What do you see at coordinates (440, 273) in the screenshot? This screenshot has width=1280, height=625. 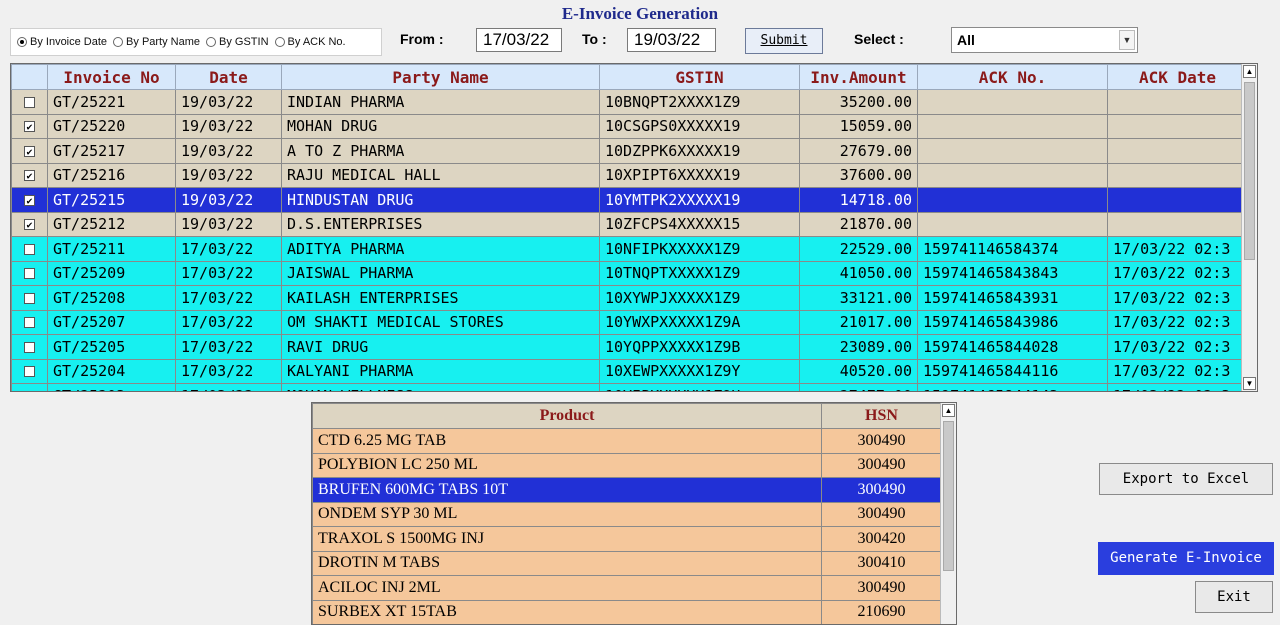 I see `cell-party-name: JAISWAL PHARMA` at bounding box center [440, 273].